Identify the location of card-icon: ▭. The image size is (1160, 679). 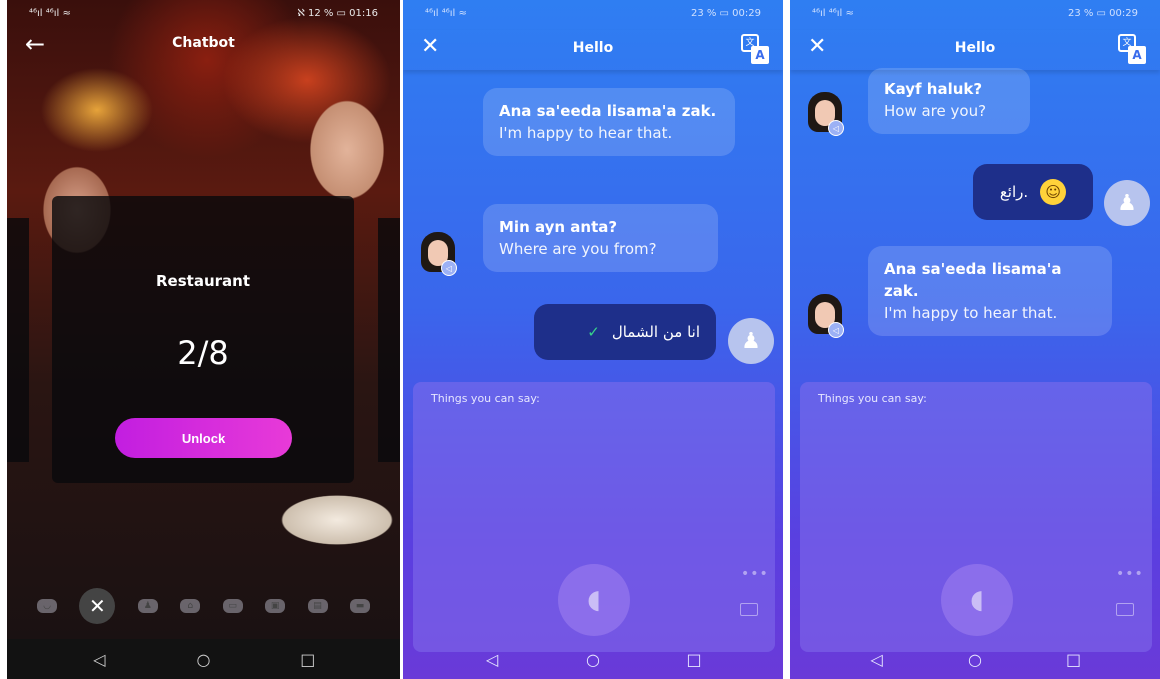
(232, 606).